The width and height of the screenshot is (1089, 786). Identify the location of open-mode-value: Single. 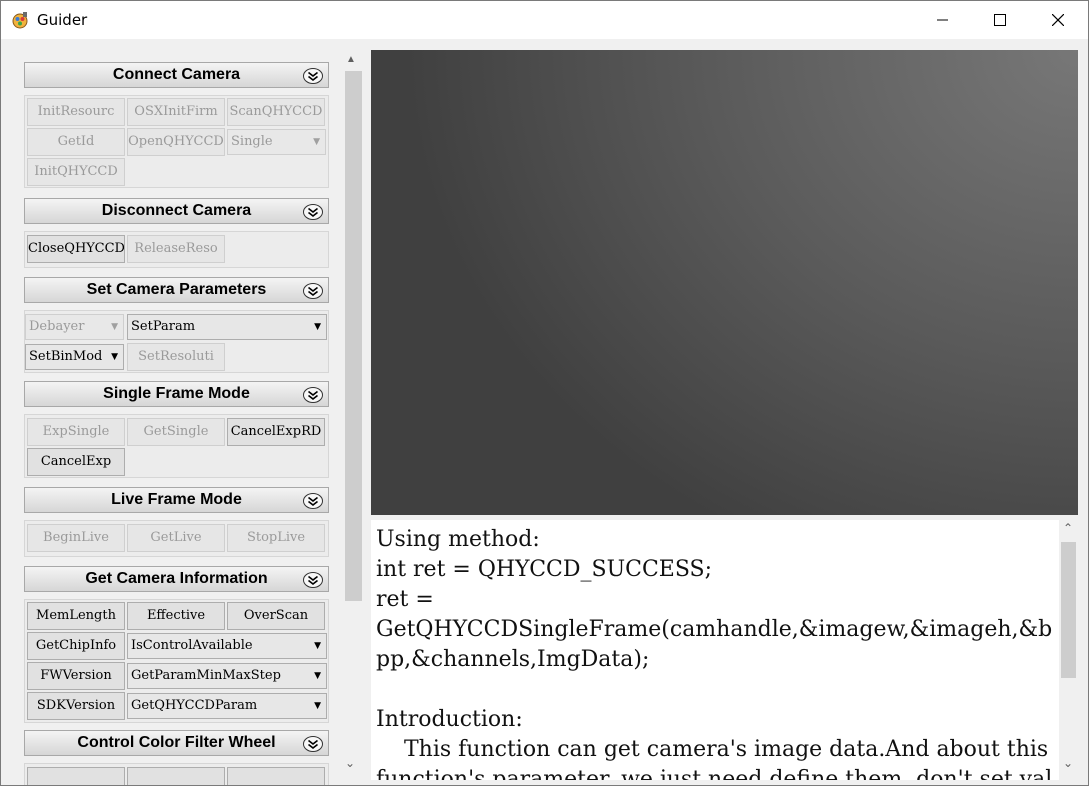
(252, 141).